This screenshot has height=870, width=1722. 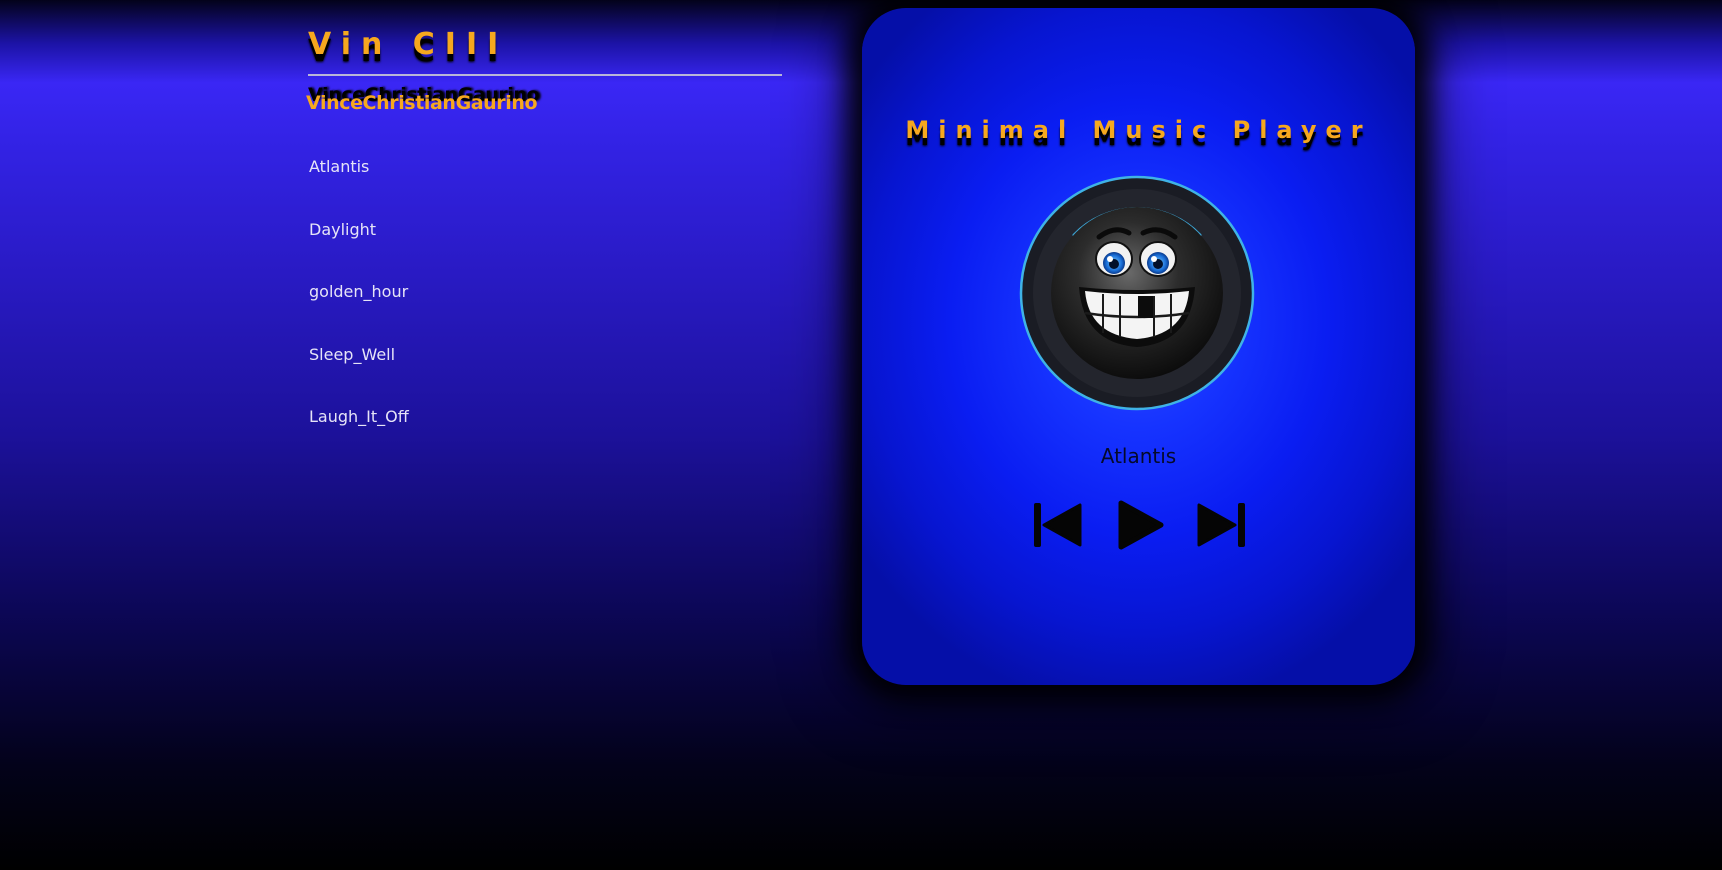 What do you see at coordinates (1138, 130) in the screenshot?
I see `player-title: Minimal Music Player` at bounding box center [1138, 130].